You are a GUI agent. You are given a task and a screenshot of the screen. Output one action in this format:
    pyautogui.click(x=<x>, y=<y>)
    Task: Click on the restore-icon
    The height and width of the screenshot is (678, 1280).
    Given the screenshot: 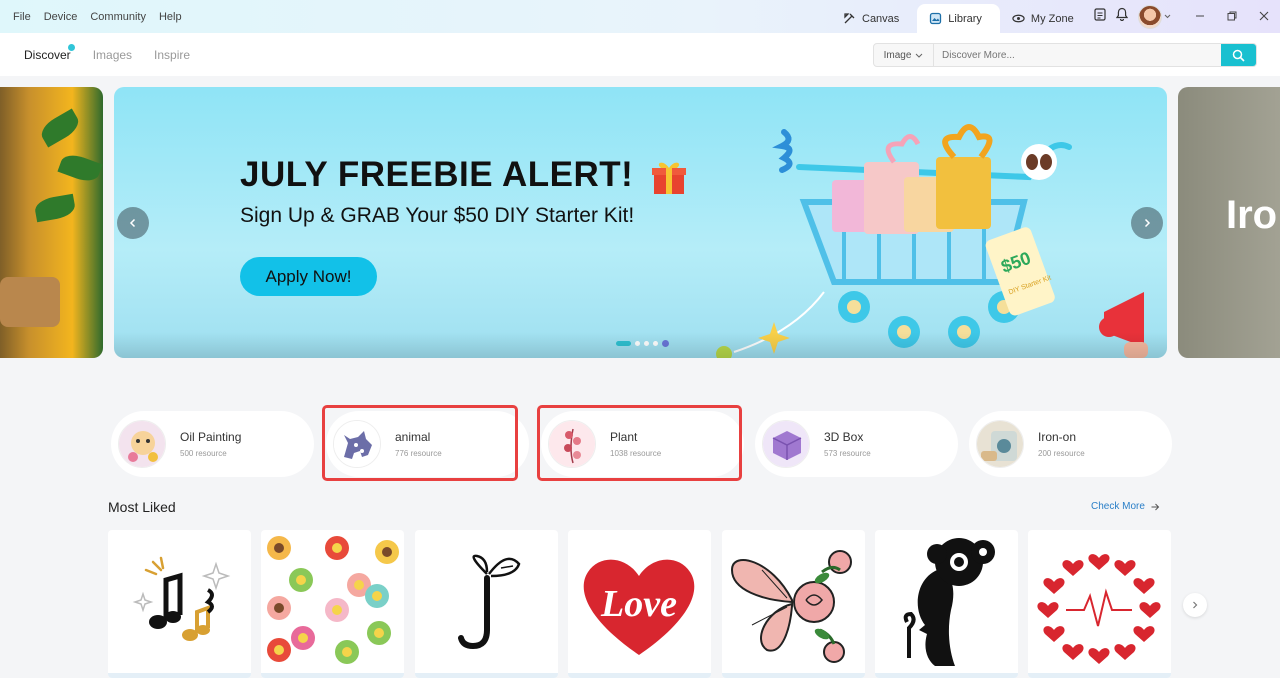 What is the action you would take?
    pyautogui.click(x=1232, y=17)
    